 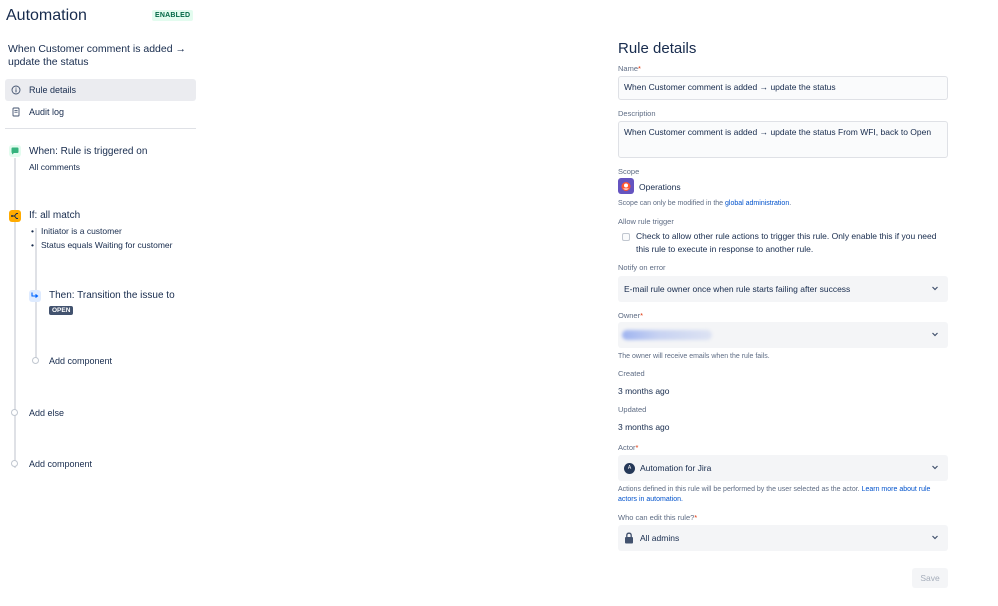 I want to click on status-badge: ENABLED, so click(x=173, y=15).